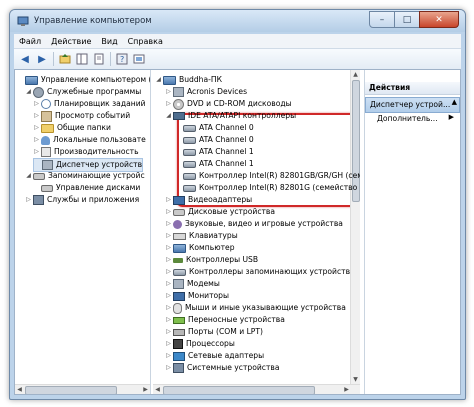  What do you see at coordinates (407, 19) in the screenshot?
I see `maximize-button: □` at bounding box center [407, 19].